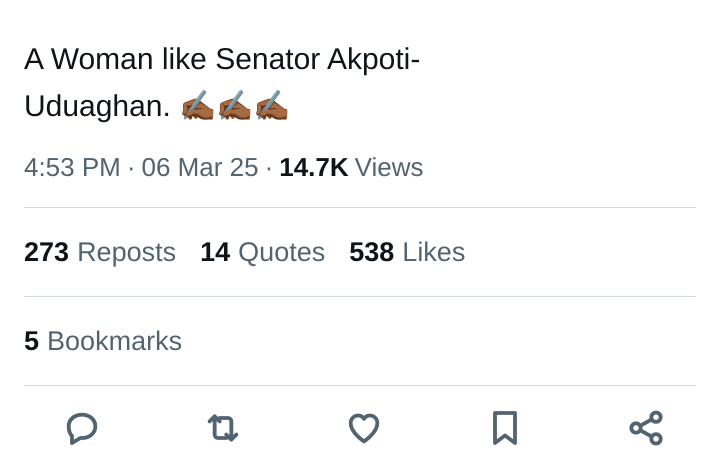 The height and width of the screenshot is (469, 720). Describe the element at coordinates (389, 167) in the screenshot. I see `views-label: Views` at that location.